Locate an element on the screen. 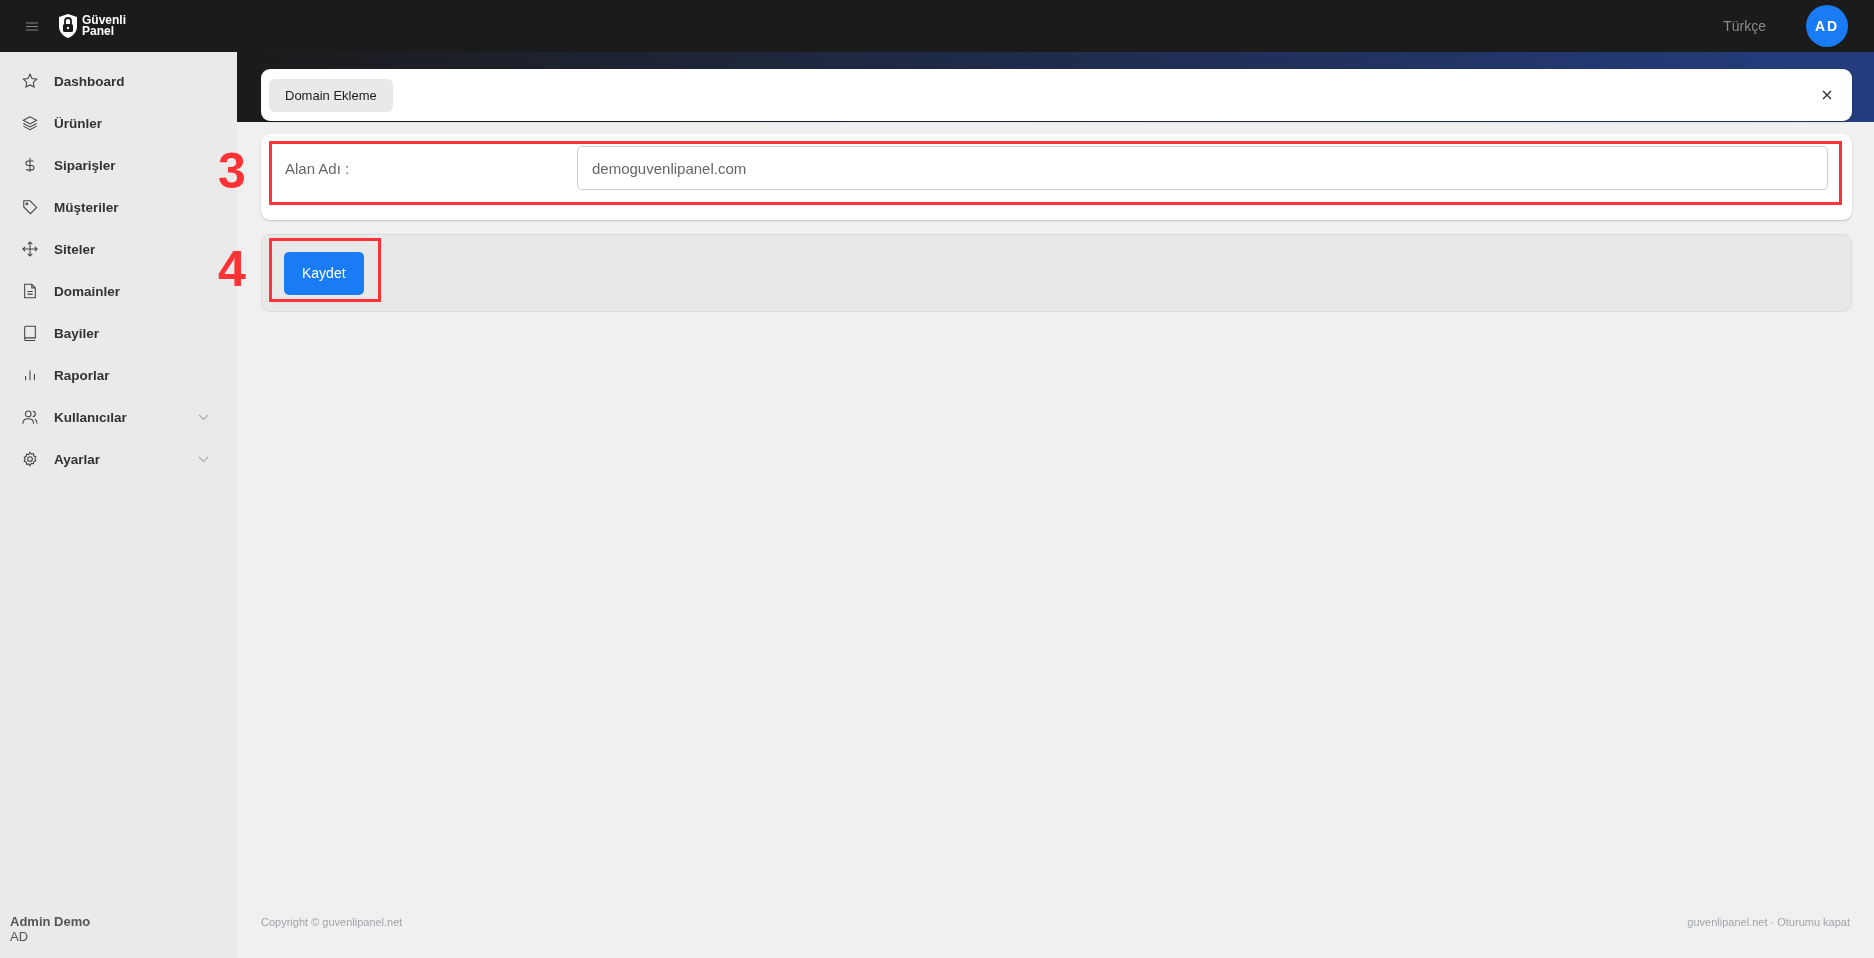  user-name: Admin Demo is located at coordinates (51, 921).